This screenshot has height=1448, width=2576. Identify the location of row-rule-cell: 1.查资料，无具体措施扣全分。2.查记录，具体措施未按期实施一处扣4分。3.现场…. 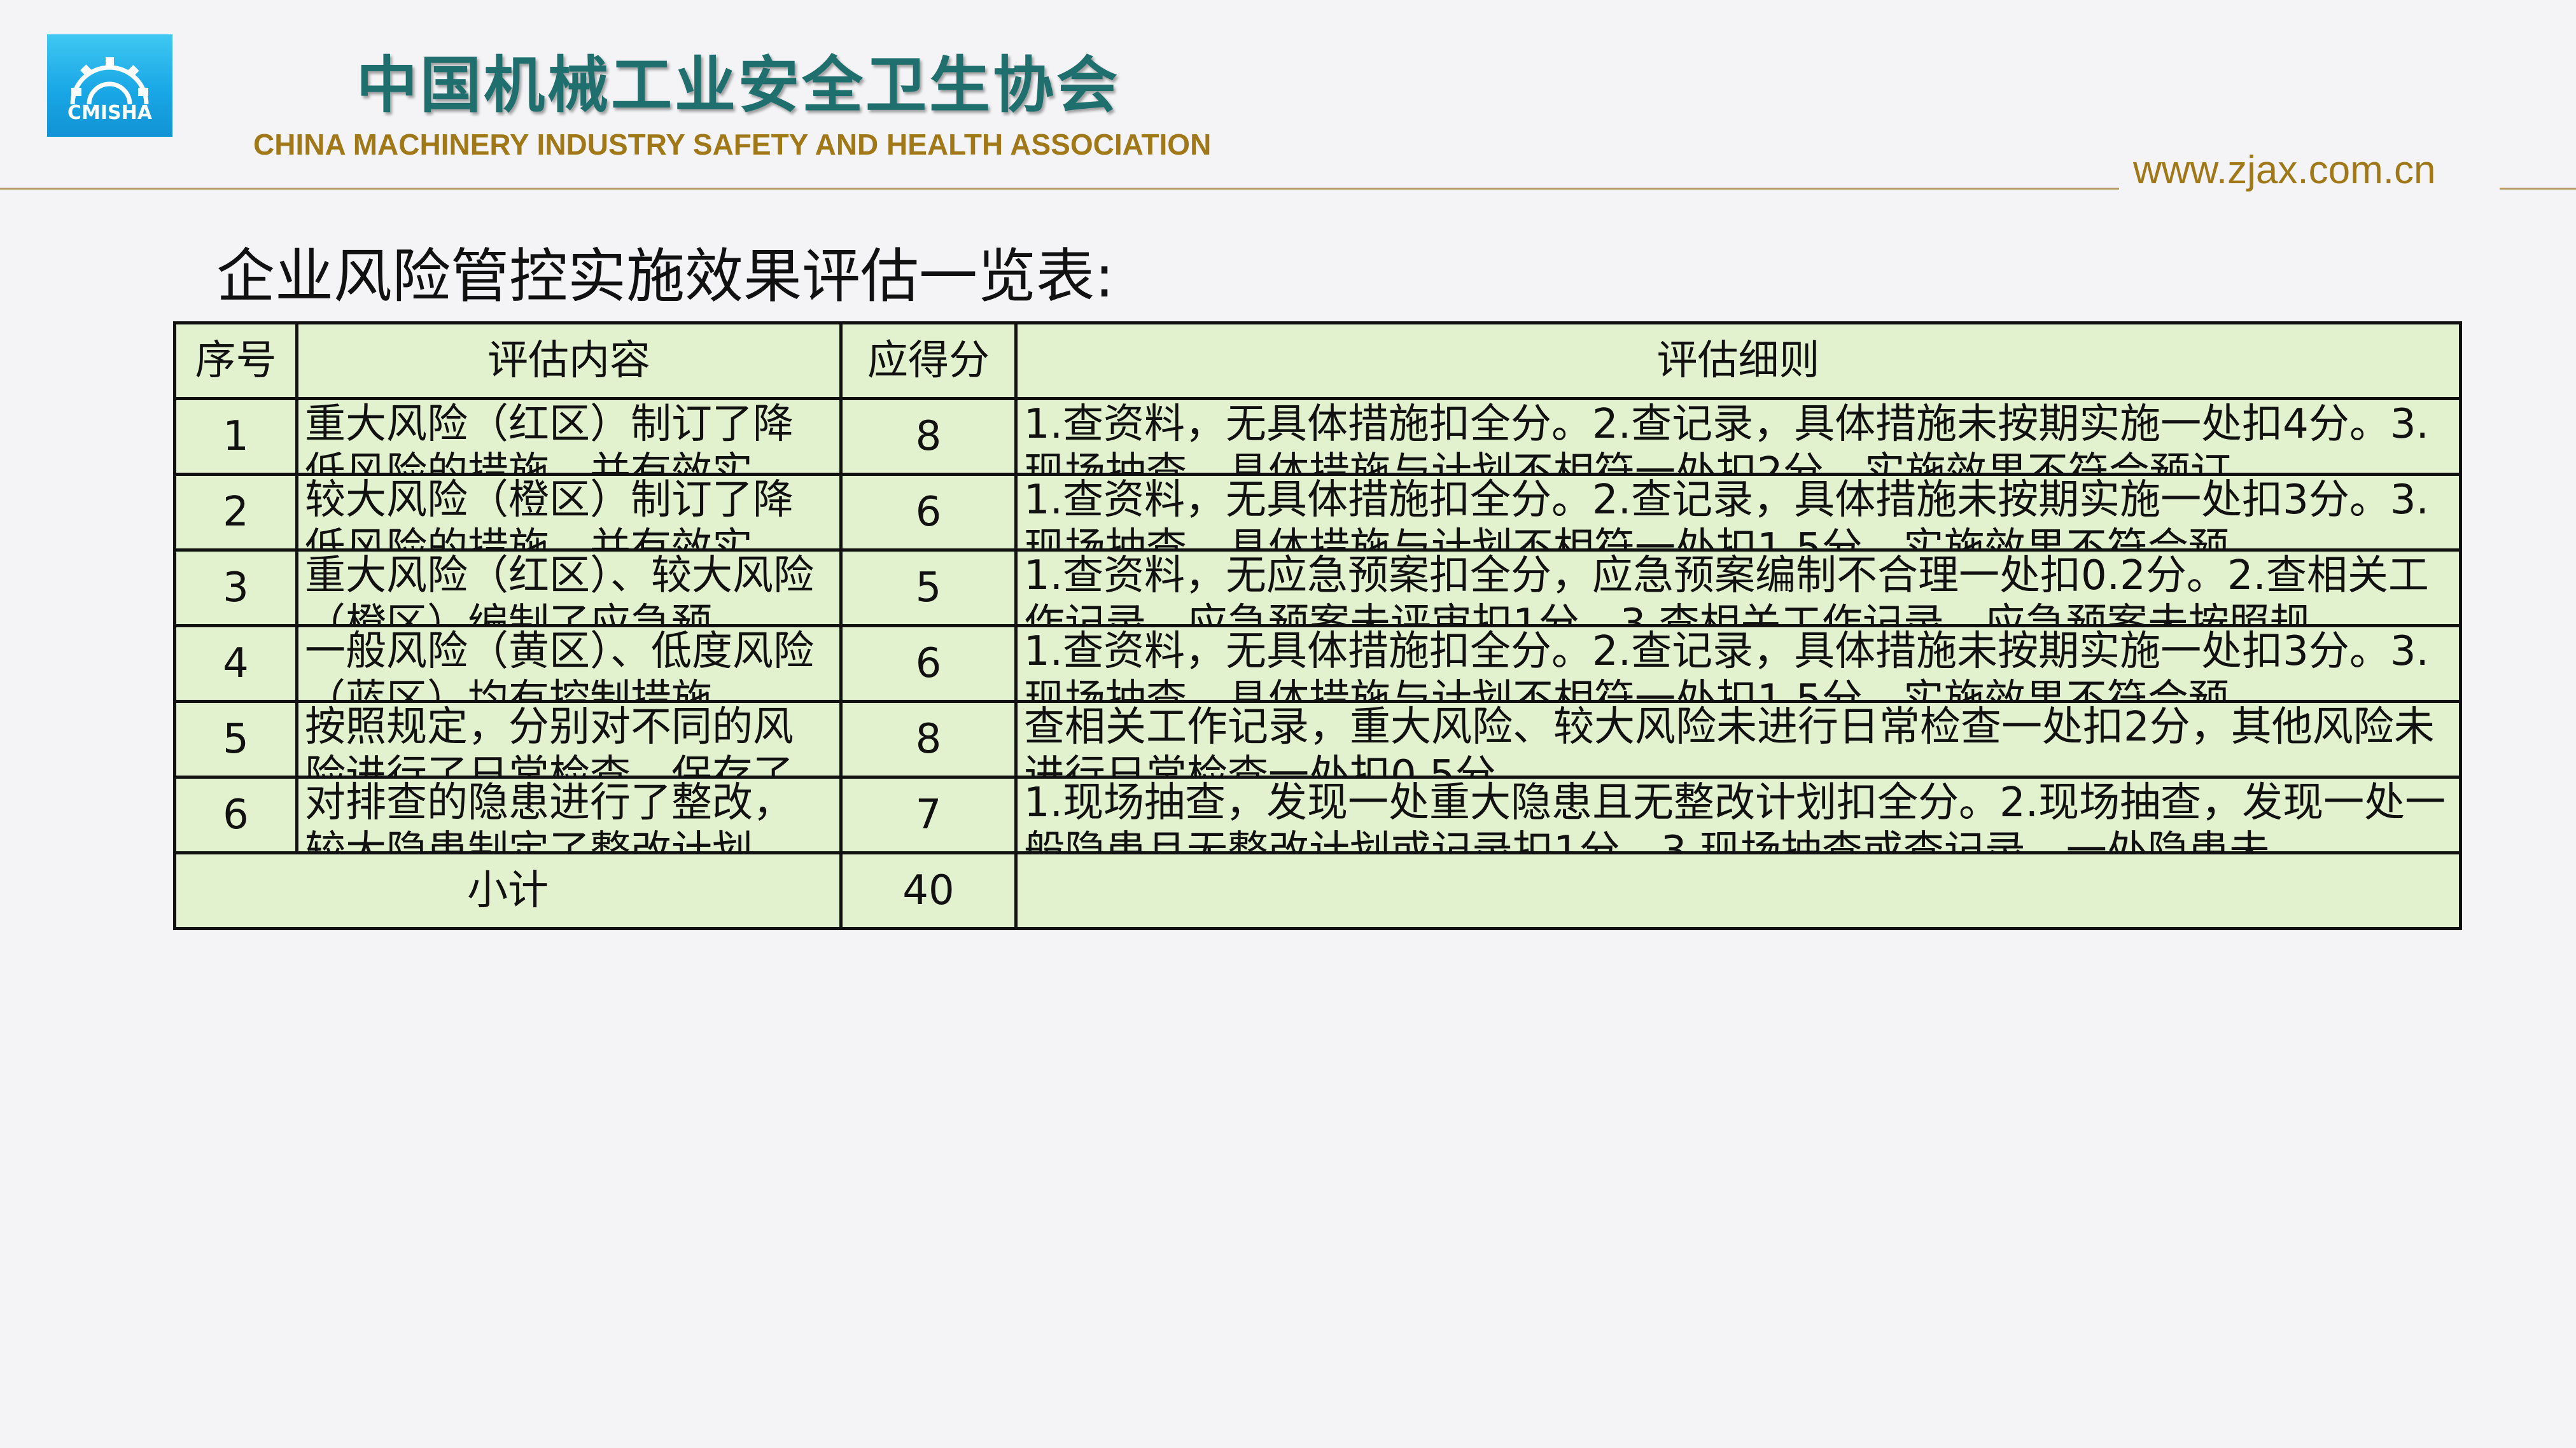
(1738, 436).